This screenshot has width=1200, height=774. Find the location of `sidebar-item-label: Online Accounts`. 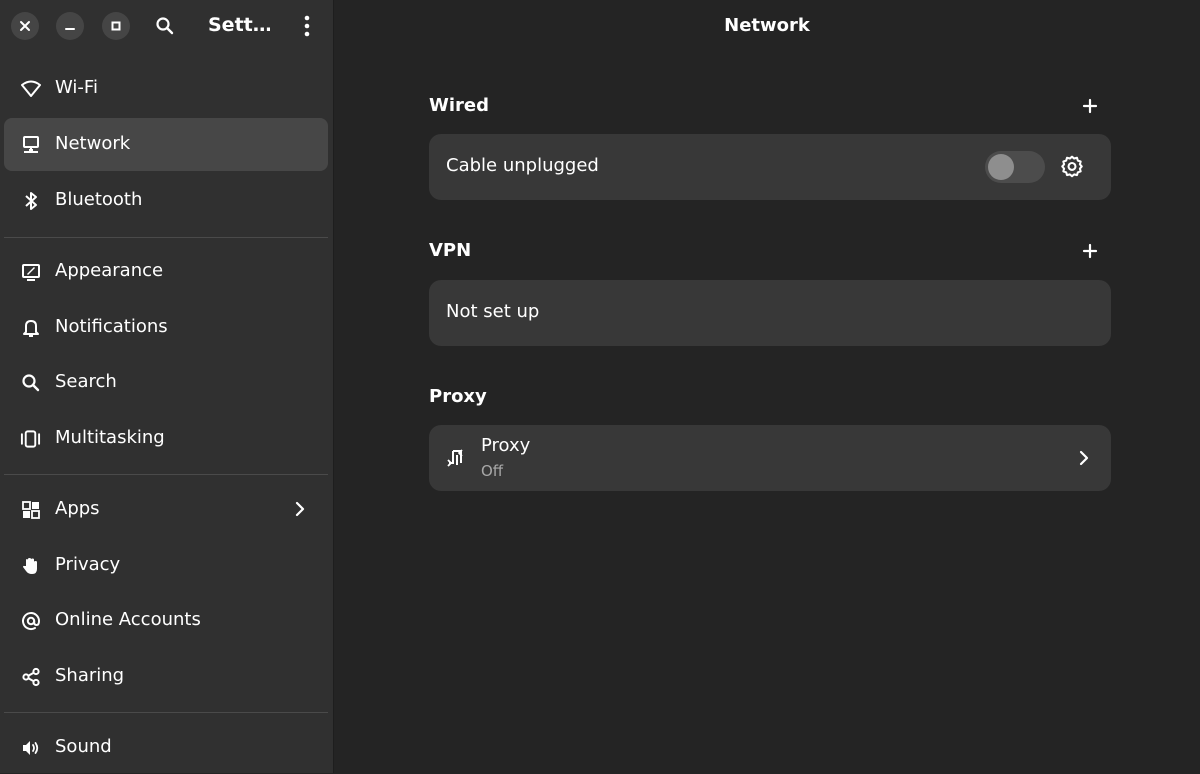

sidebar-item-label: Online Accounts is located at coordinates (128, 619).